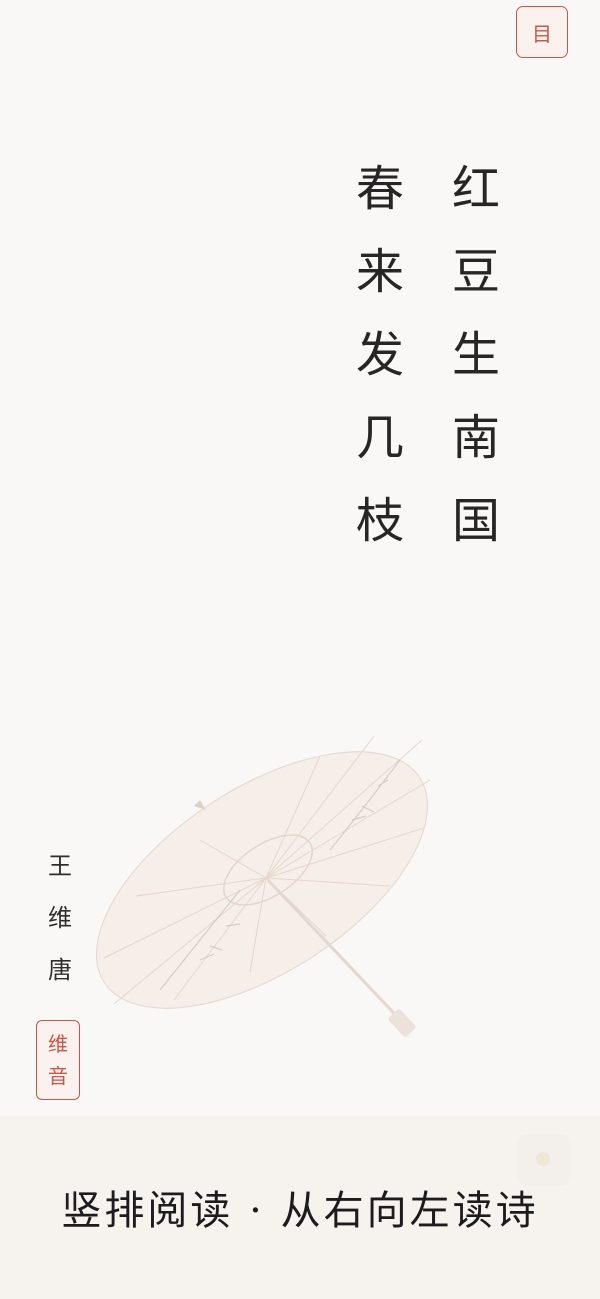  I want to click on reading-caption: 竖排阅读 · 从右向左读诗, so click(300, 1211).